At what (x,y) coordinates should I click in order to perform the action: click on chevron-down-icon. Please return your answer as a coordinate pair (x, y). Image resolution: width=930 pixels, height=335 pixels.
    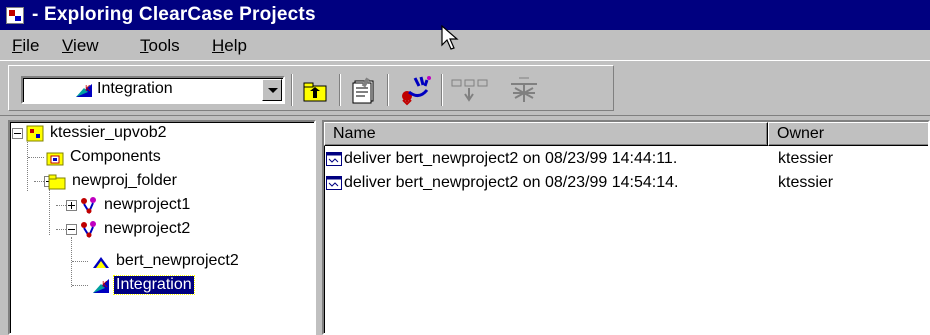
    Looking at the image, I should click on (272, 90).